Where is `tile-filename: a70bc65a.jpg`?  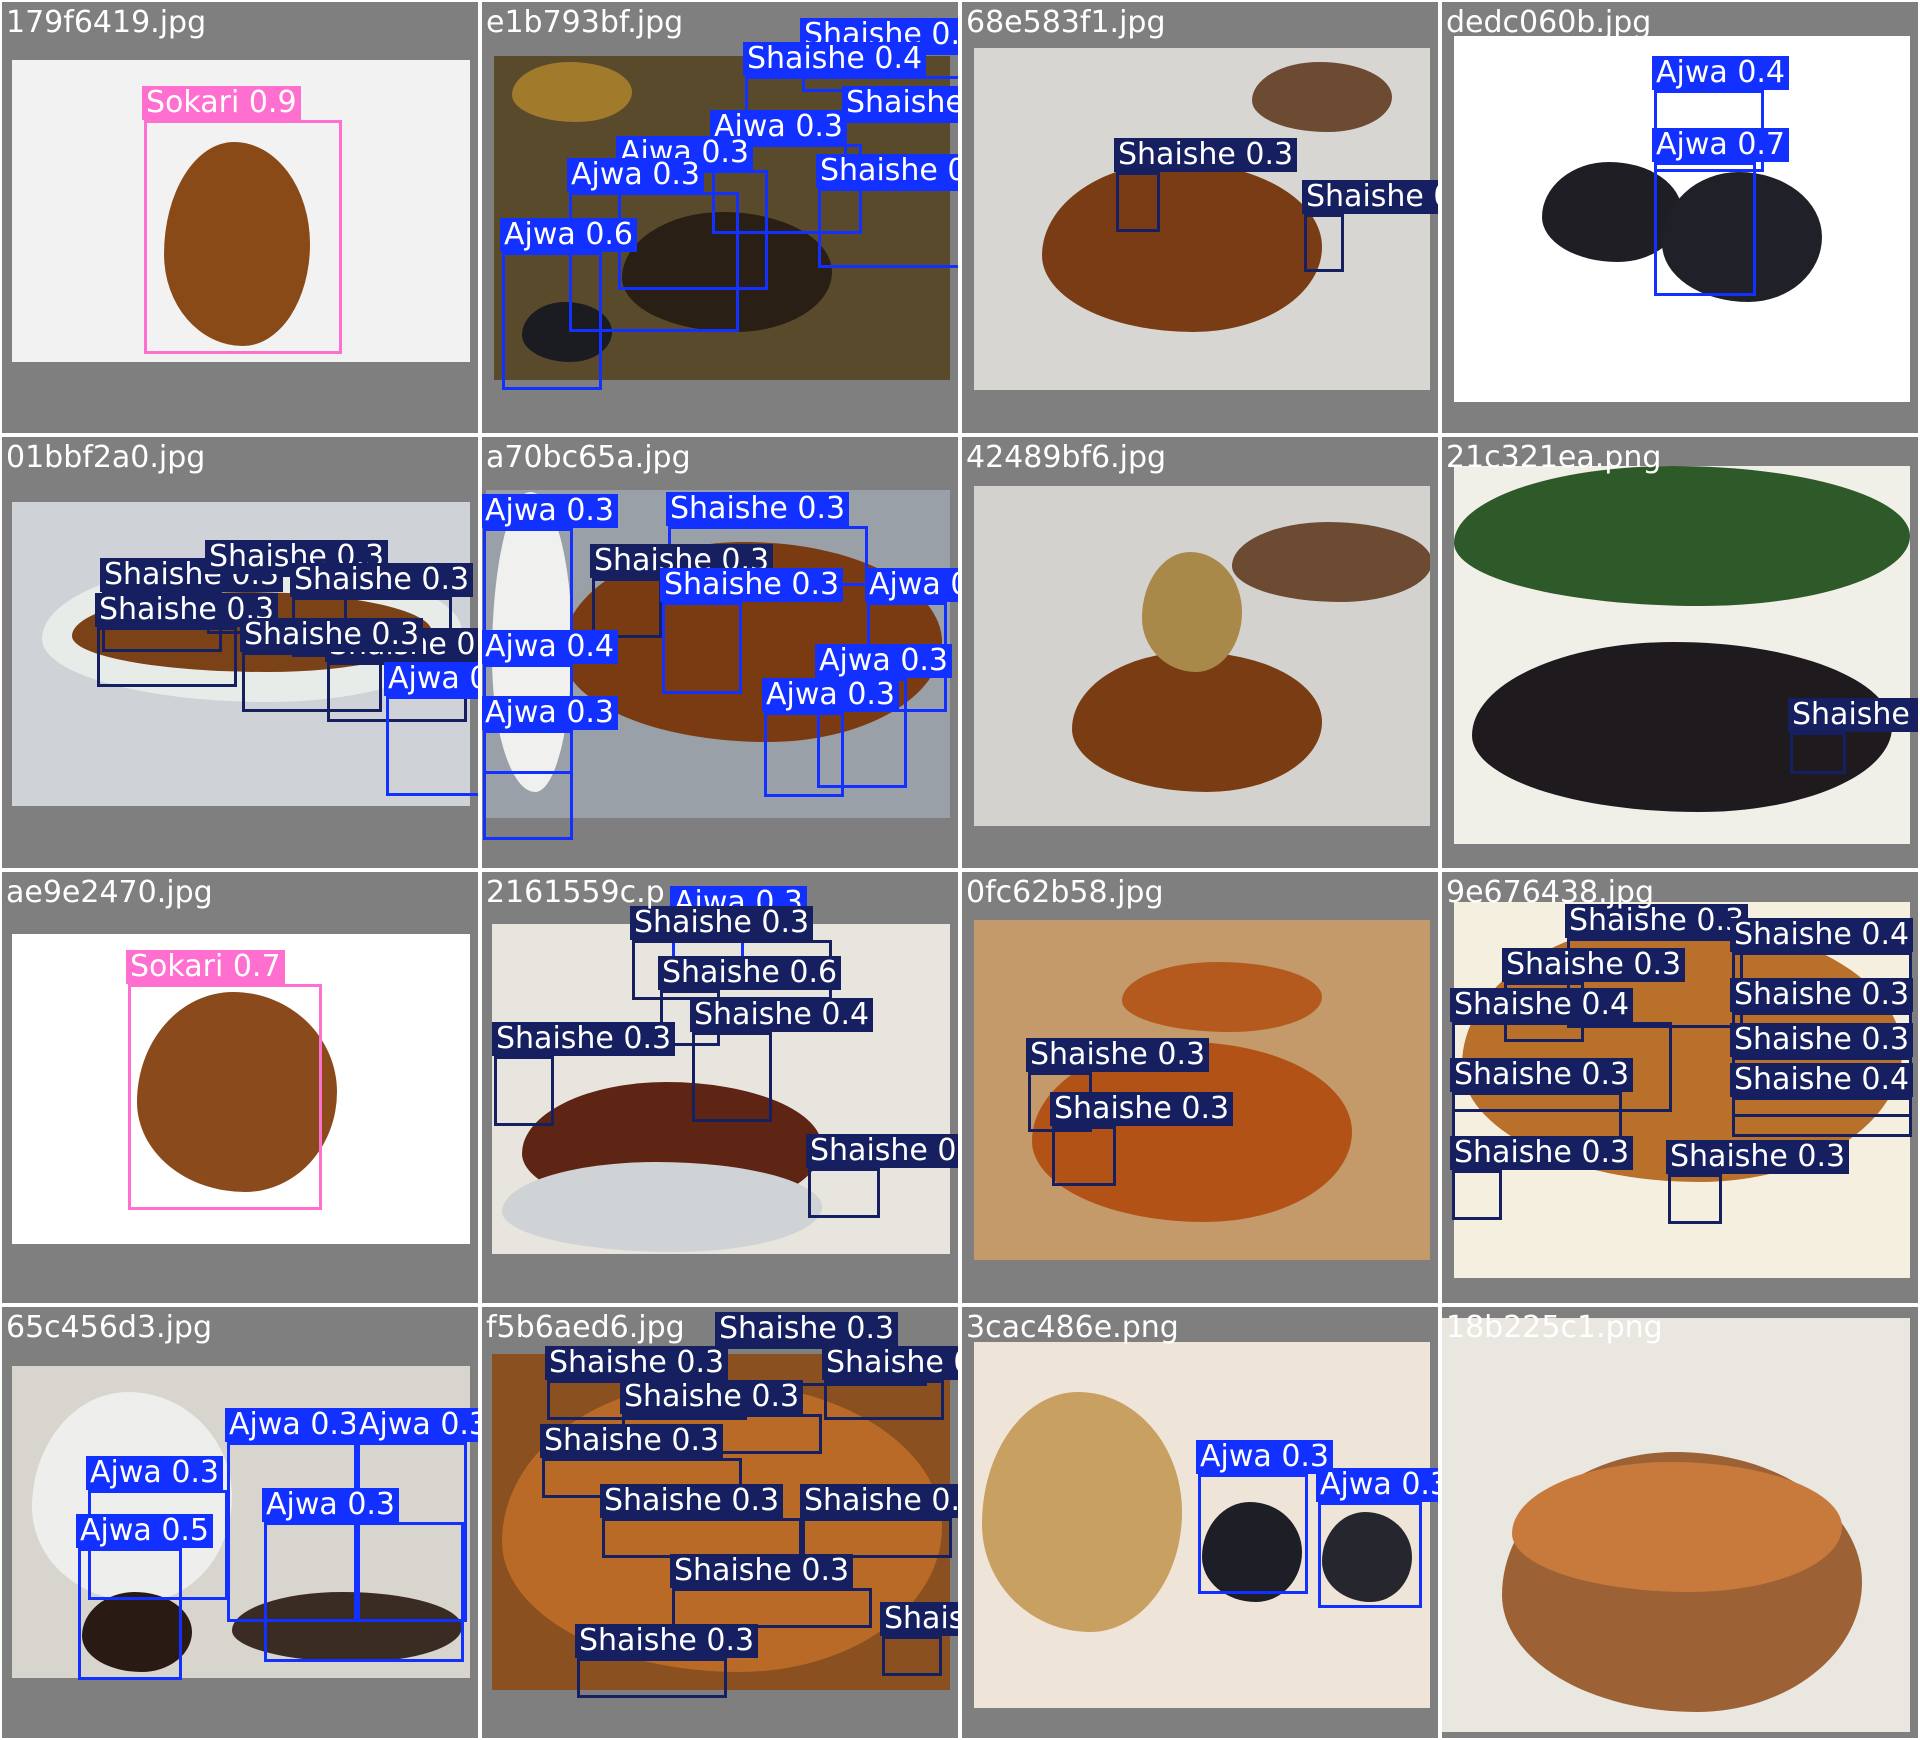 tile-filename: a70bc65a.jpg is located at coordinates (588, 457).